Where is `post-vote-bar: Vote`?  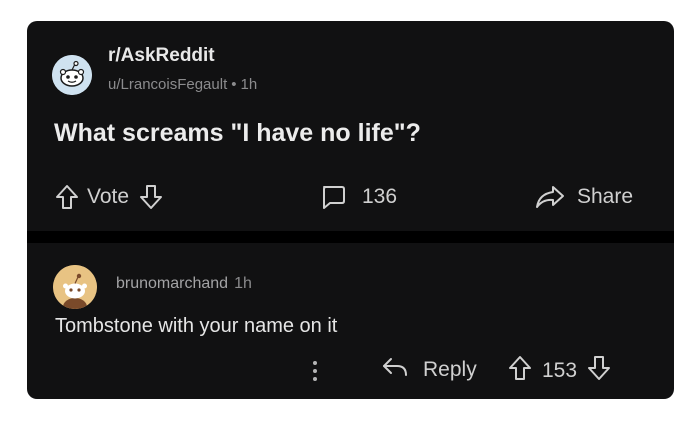
post-vote-bar: Vote is located at coordinates (109, 197).